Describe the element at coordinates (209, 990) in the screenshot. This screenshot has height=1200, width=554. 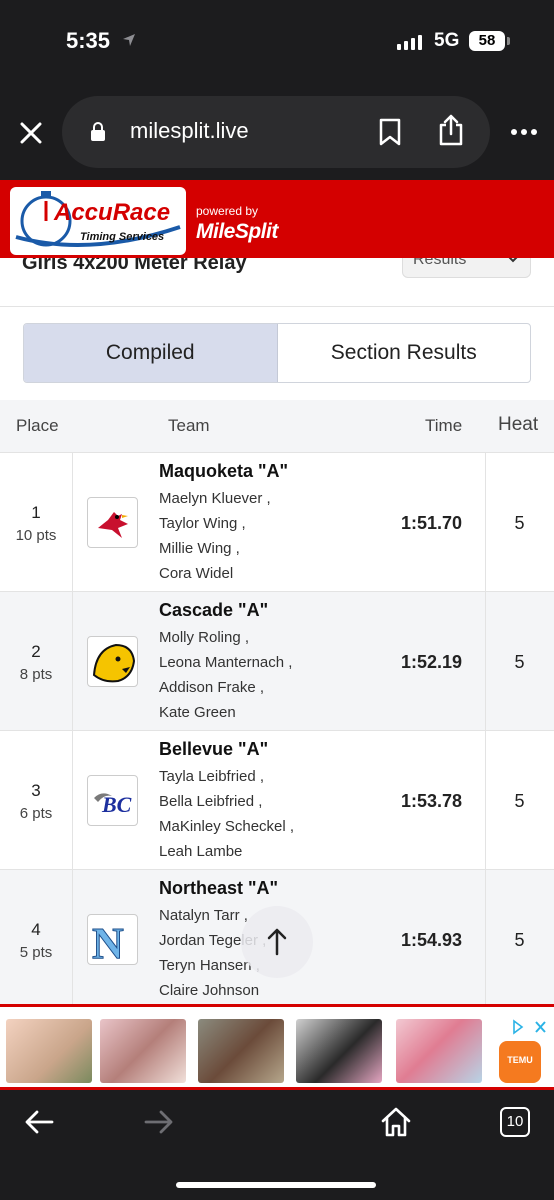
I see `athlete-name: Claire Johnson` at that location.